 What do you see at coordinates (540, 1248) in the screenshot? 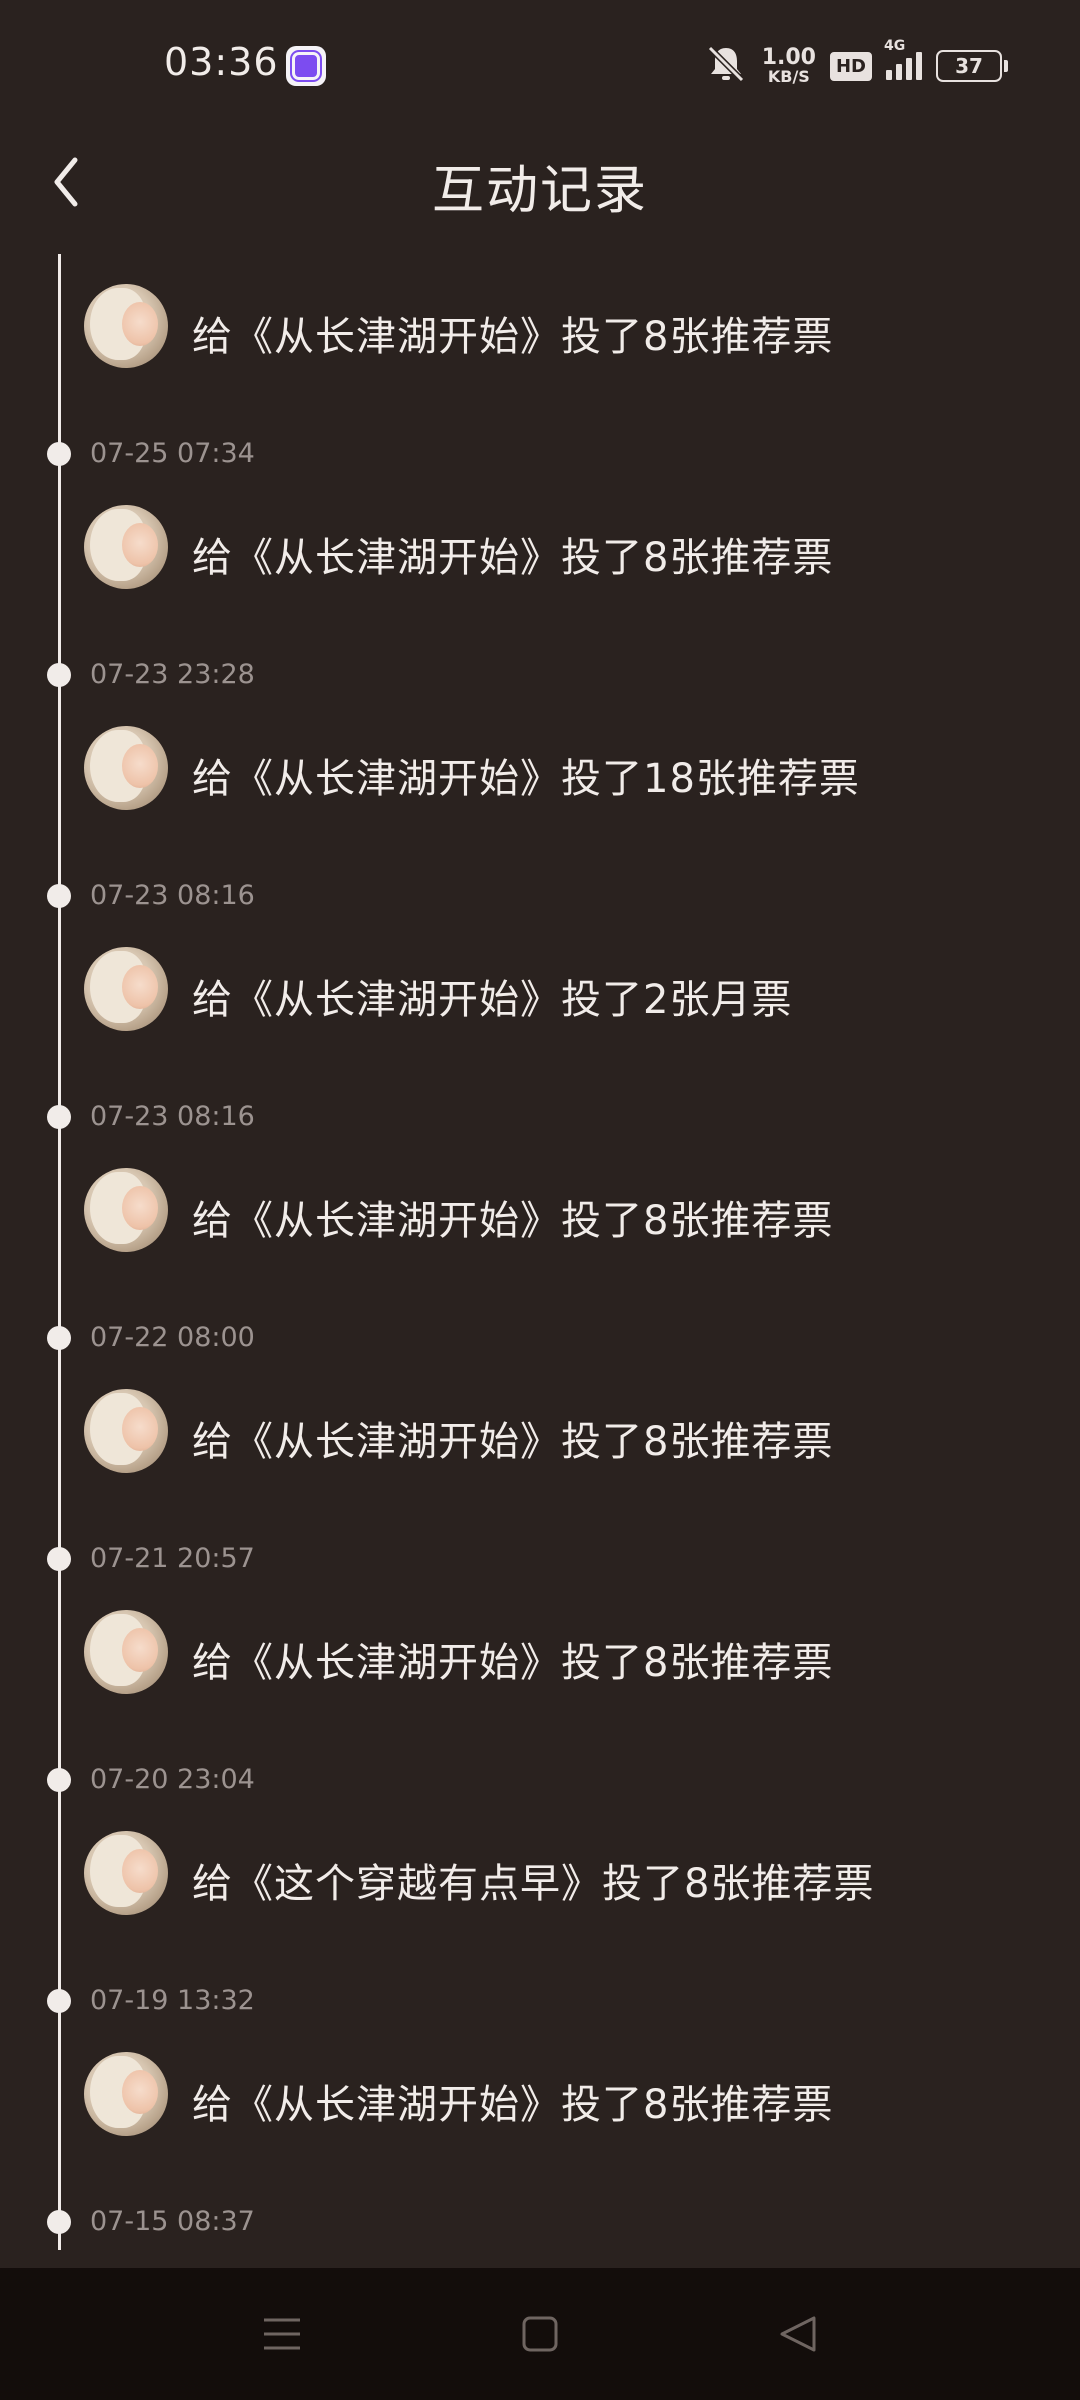
I see `list-item: 给《从长津湖开始》投了8张推荐票 07-22 08:00` at bounding box center [540, 1248].